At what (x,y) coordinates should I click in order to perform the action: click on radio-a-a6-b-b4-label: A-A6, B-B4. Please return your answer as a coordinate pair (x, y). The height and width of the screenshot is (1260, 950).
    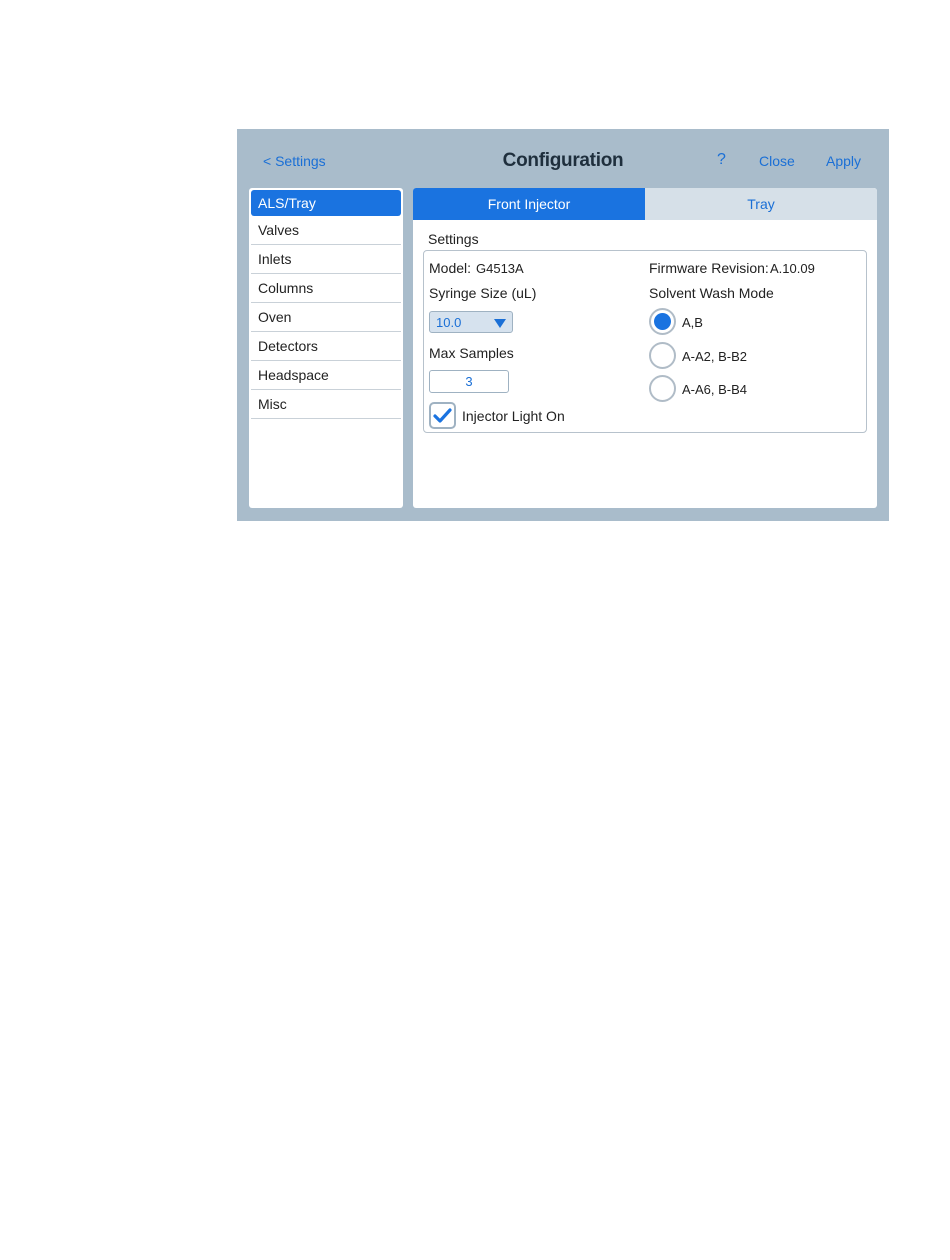
    Looking at the image, I should click on (715, 389).